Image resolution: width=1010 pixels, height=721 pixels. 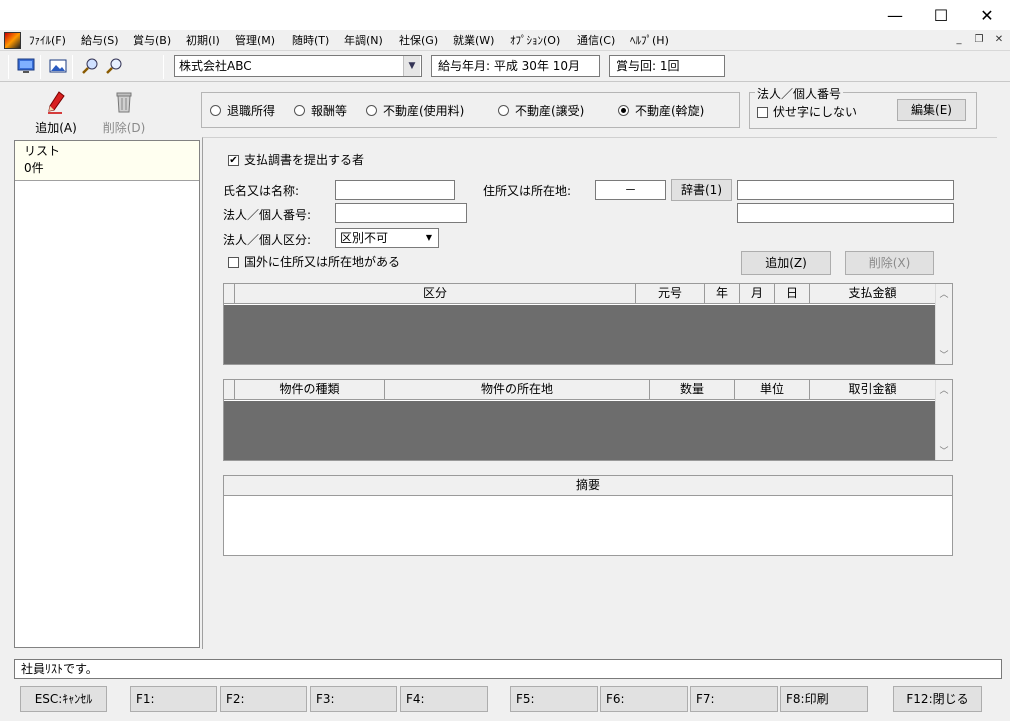 I want to click on maximize-button: ☐, so click(x=941, y=15).